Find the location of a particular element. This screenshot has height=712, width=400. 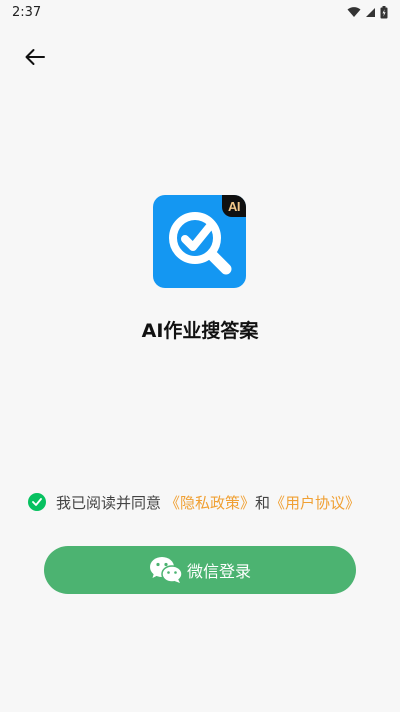

app-logo: AI is located at coordinates (199, 241).